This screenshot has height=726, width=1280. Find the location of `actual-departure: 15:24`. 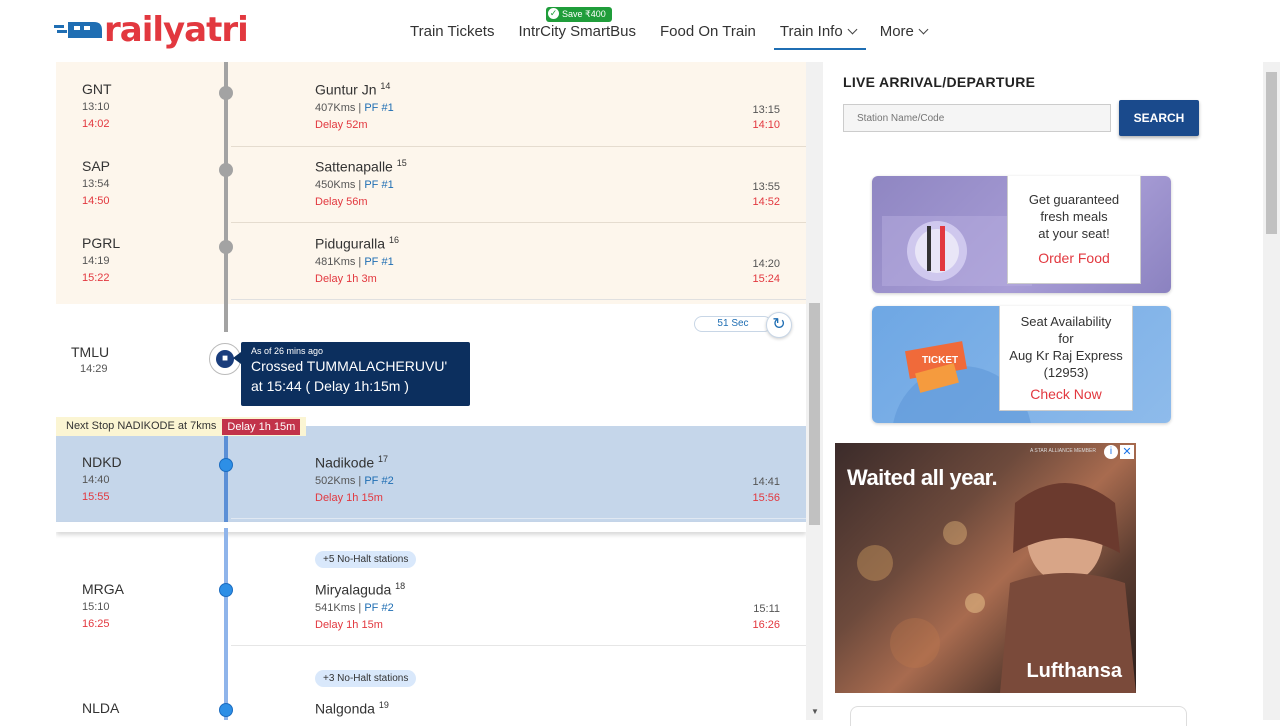

actual-departure: 15:24 is located at coordinates (766, 279).